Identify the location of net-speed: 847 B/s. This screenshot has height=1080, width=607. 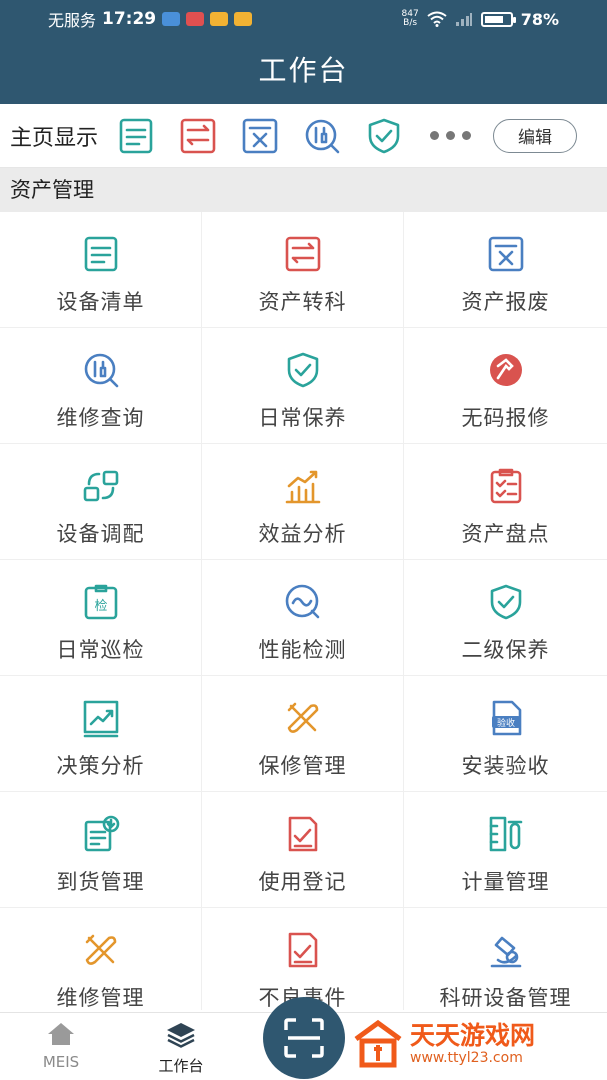
(410, 18).